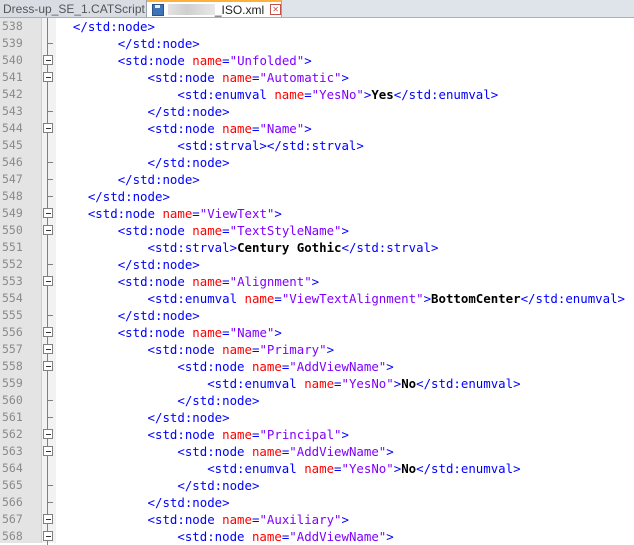 The height and width of the screenshot is (545, 634). Describe the element at coordinates (317, 128) in the screenshot. I see `code-line: 544 <std:node name="Name">` at that location.